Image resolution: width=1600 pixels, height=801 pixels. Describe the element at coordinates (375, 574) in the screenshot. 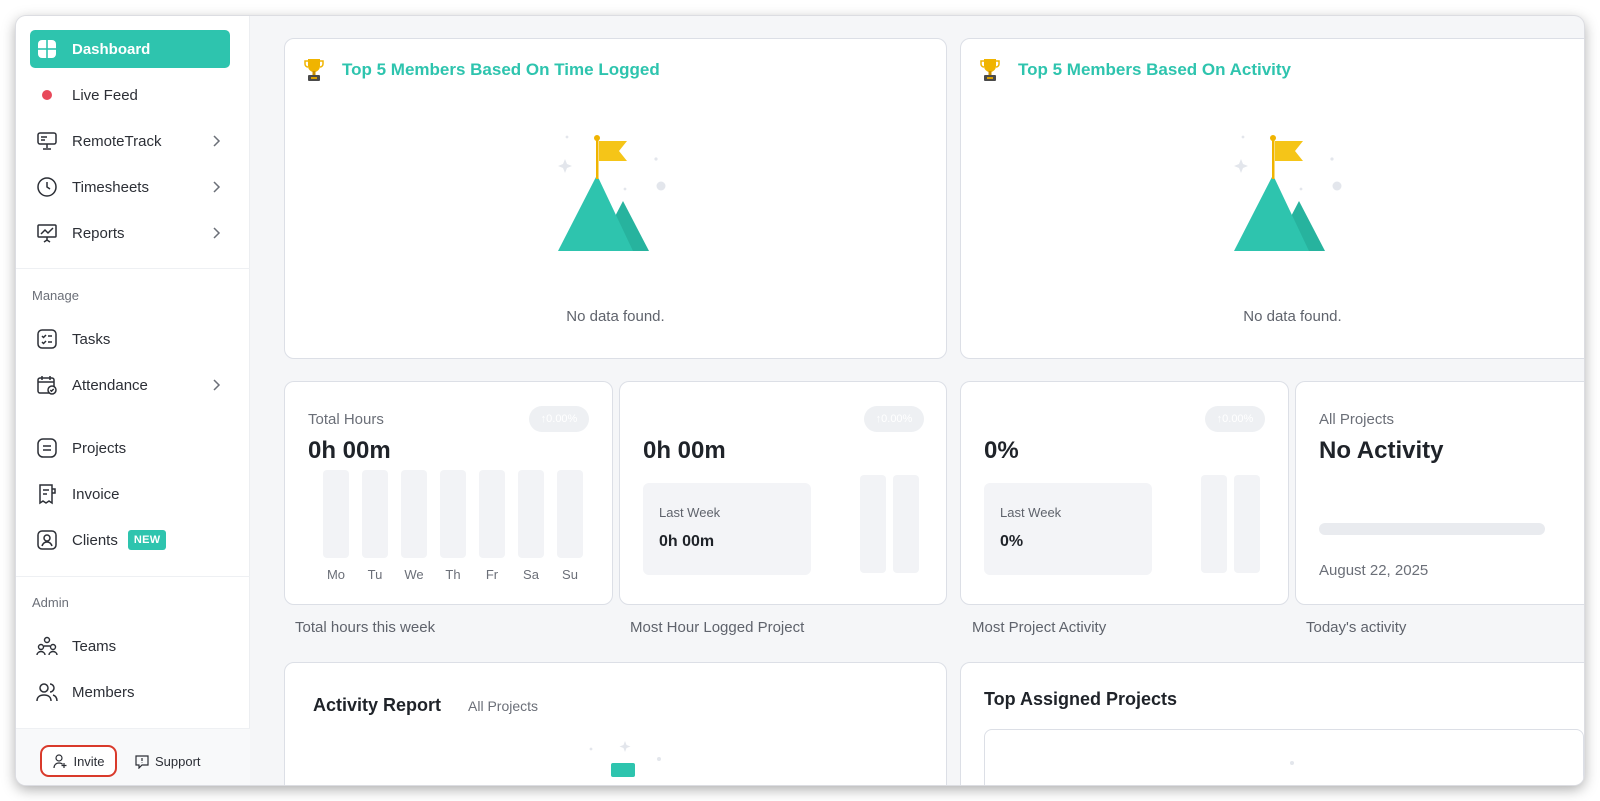

I see `day-label: Tu` at that location.